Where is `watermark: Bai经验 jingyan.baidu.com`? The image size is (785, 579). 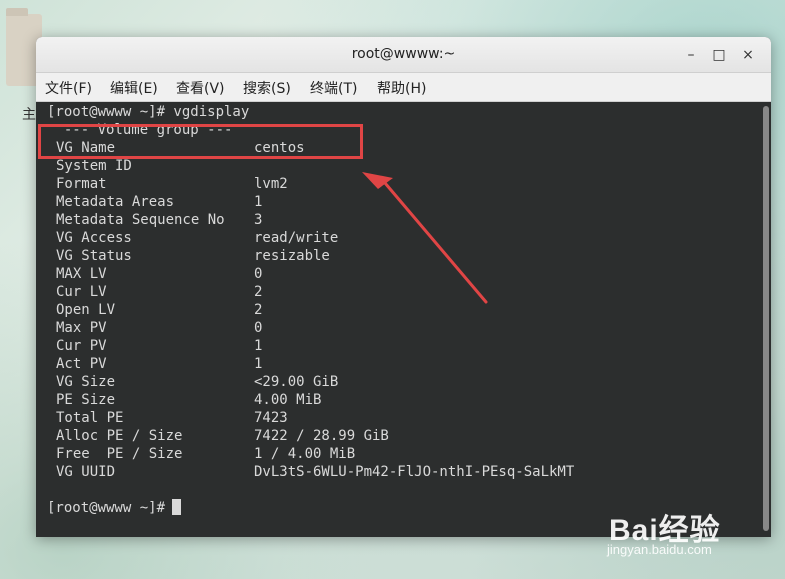
watermark: Bai经验 jingyan.baidu.com is located at coordinates (692, 527).